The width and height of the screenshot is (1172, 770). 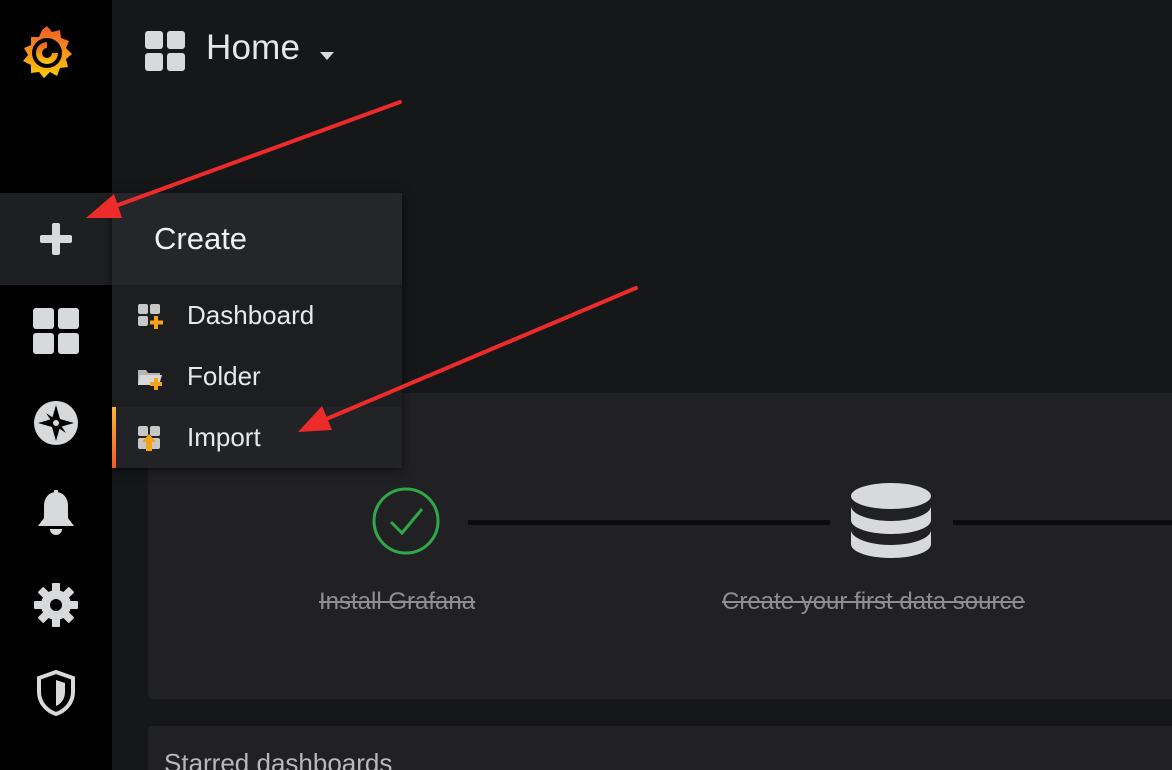 What do you see at coordinates (327, 56) in the screenshot?
I see `caret-down-icon` at bounding box center [327, 56].